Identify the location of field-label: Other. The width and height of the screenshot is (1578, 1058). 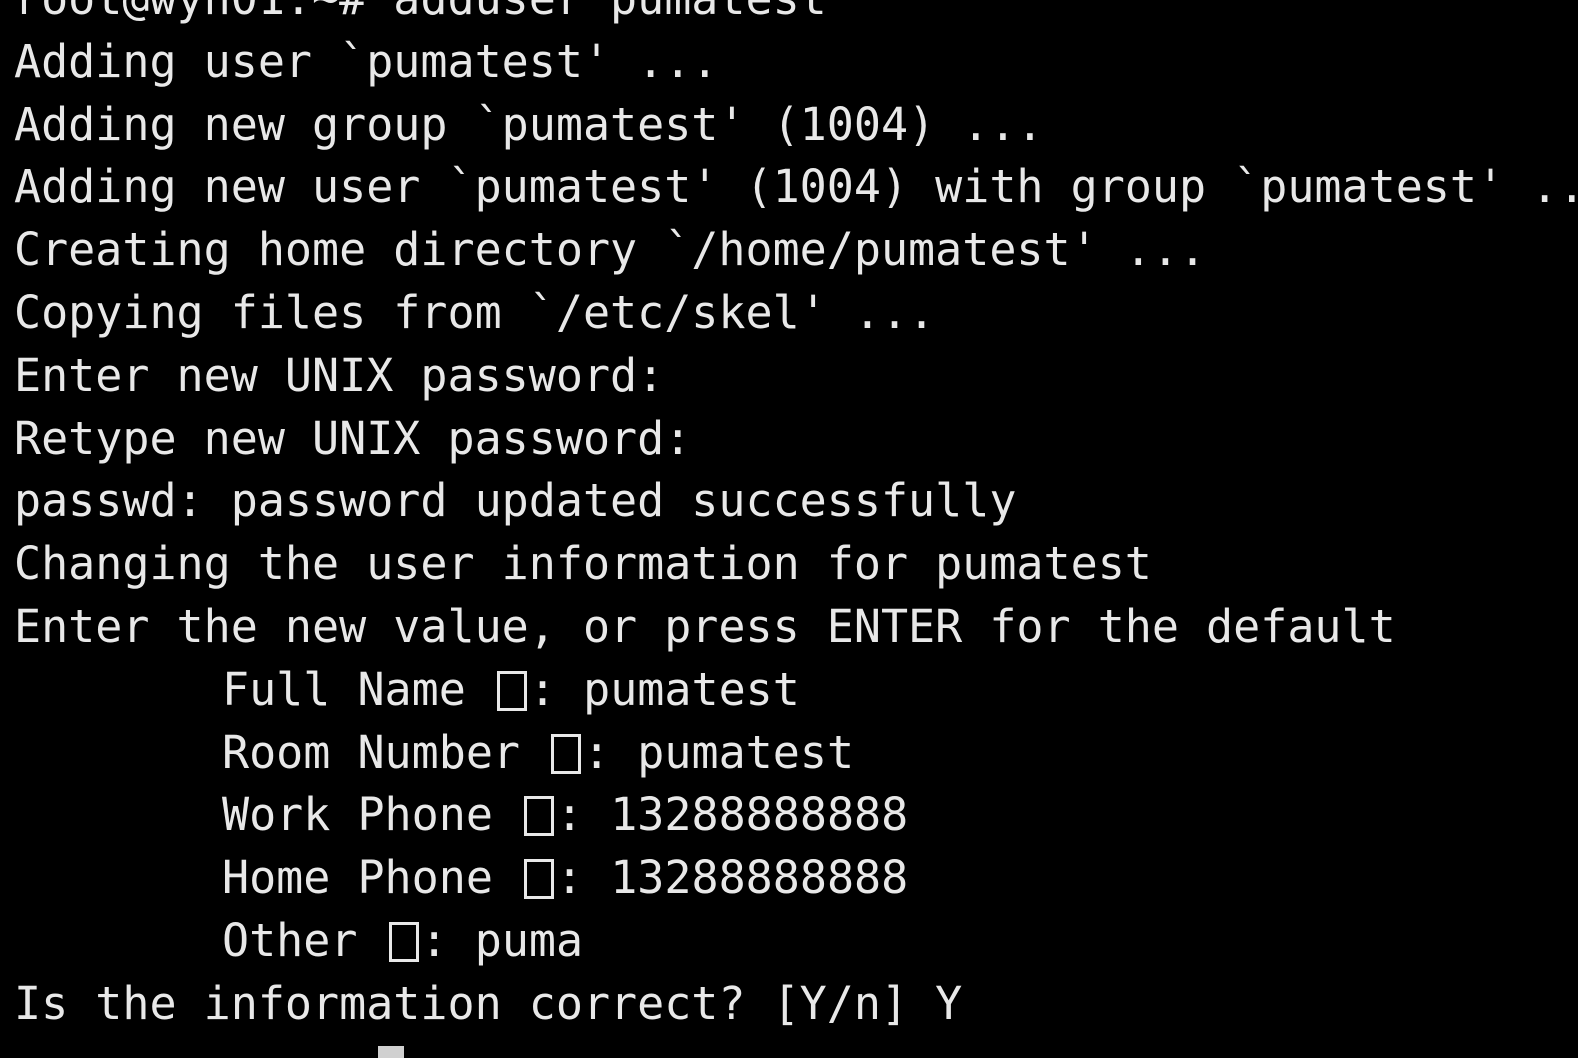
(290, 940).